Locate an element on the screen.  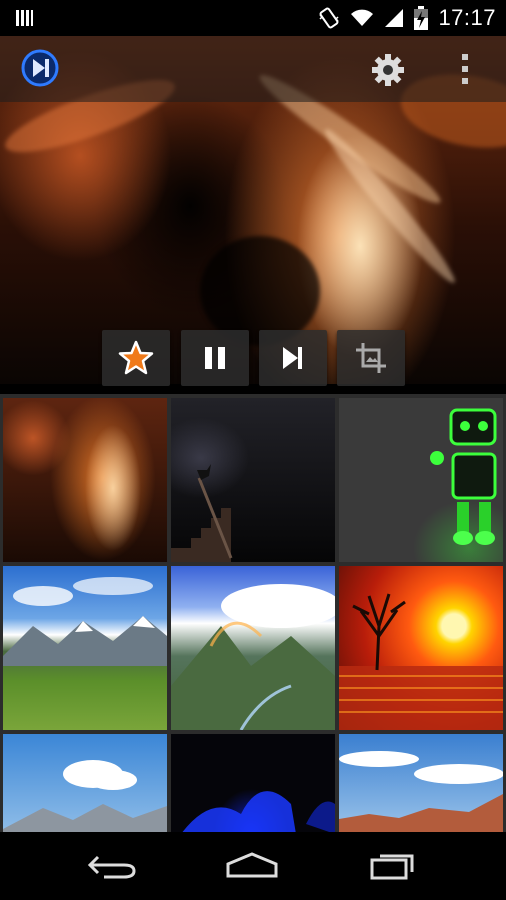
skip-next-icon is located at coordinates (292, 358).